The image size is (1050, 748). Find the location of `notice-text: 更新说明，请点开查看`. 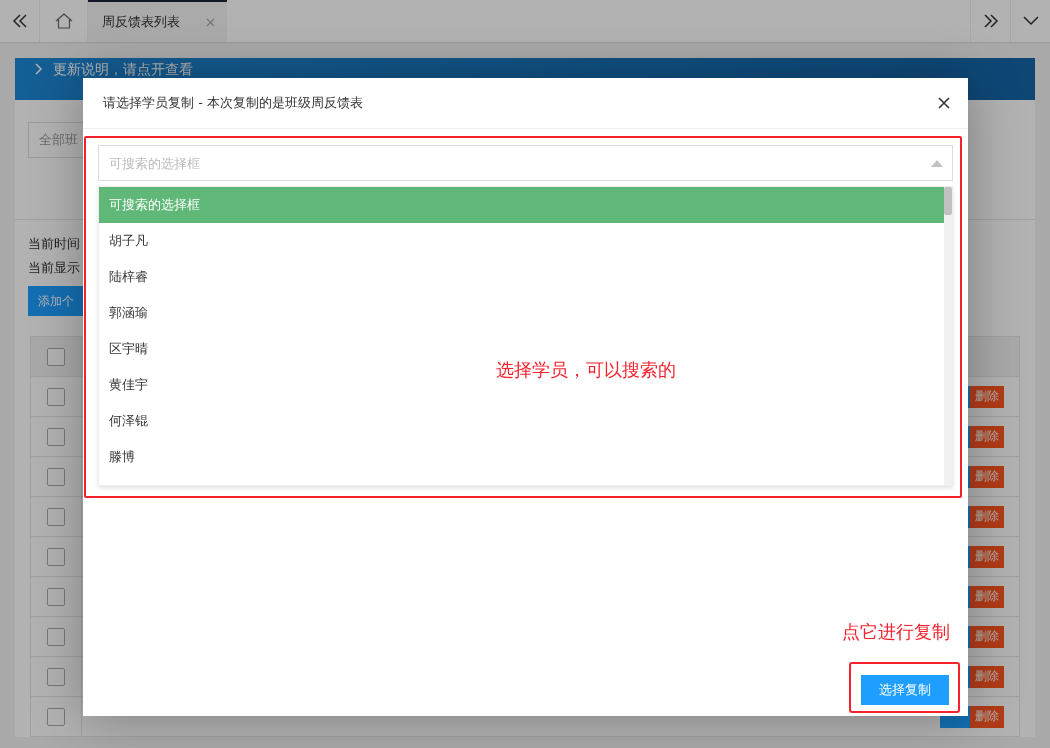

notice-text: 更新说明，请点开查看 is located at coordinates (123, 69).